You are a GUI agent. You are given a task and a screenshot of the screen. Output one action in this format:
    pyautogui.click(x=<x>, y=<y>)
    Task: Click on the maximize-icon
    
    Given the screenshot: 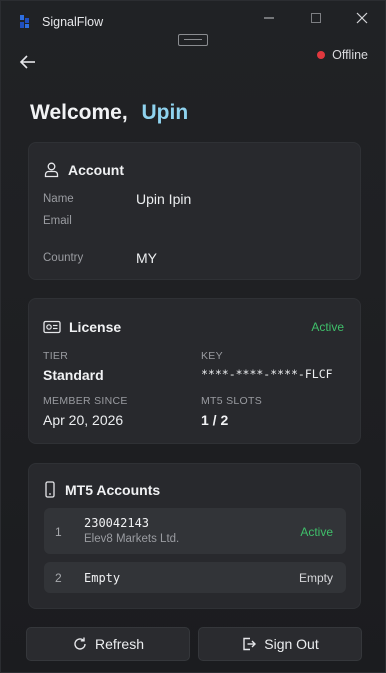 What is the action you would take?
    pyautogui.click(x=316, y=18)
    